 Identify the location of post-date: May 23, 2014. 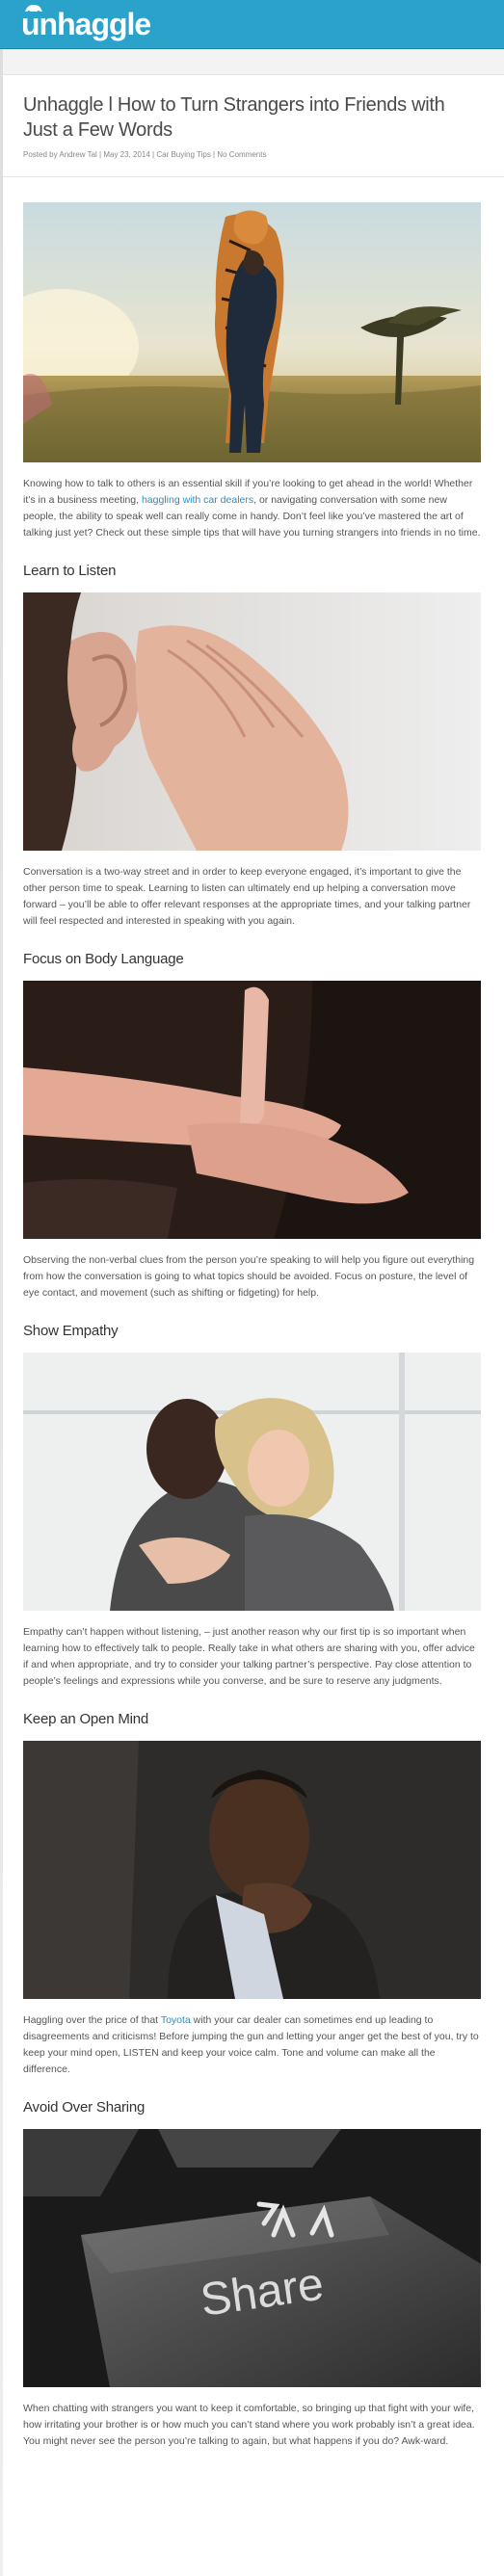
(127, 154).